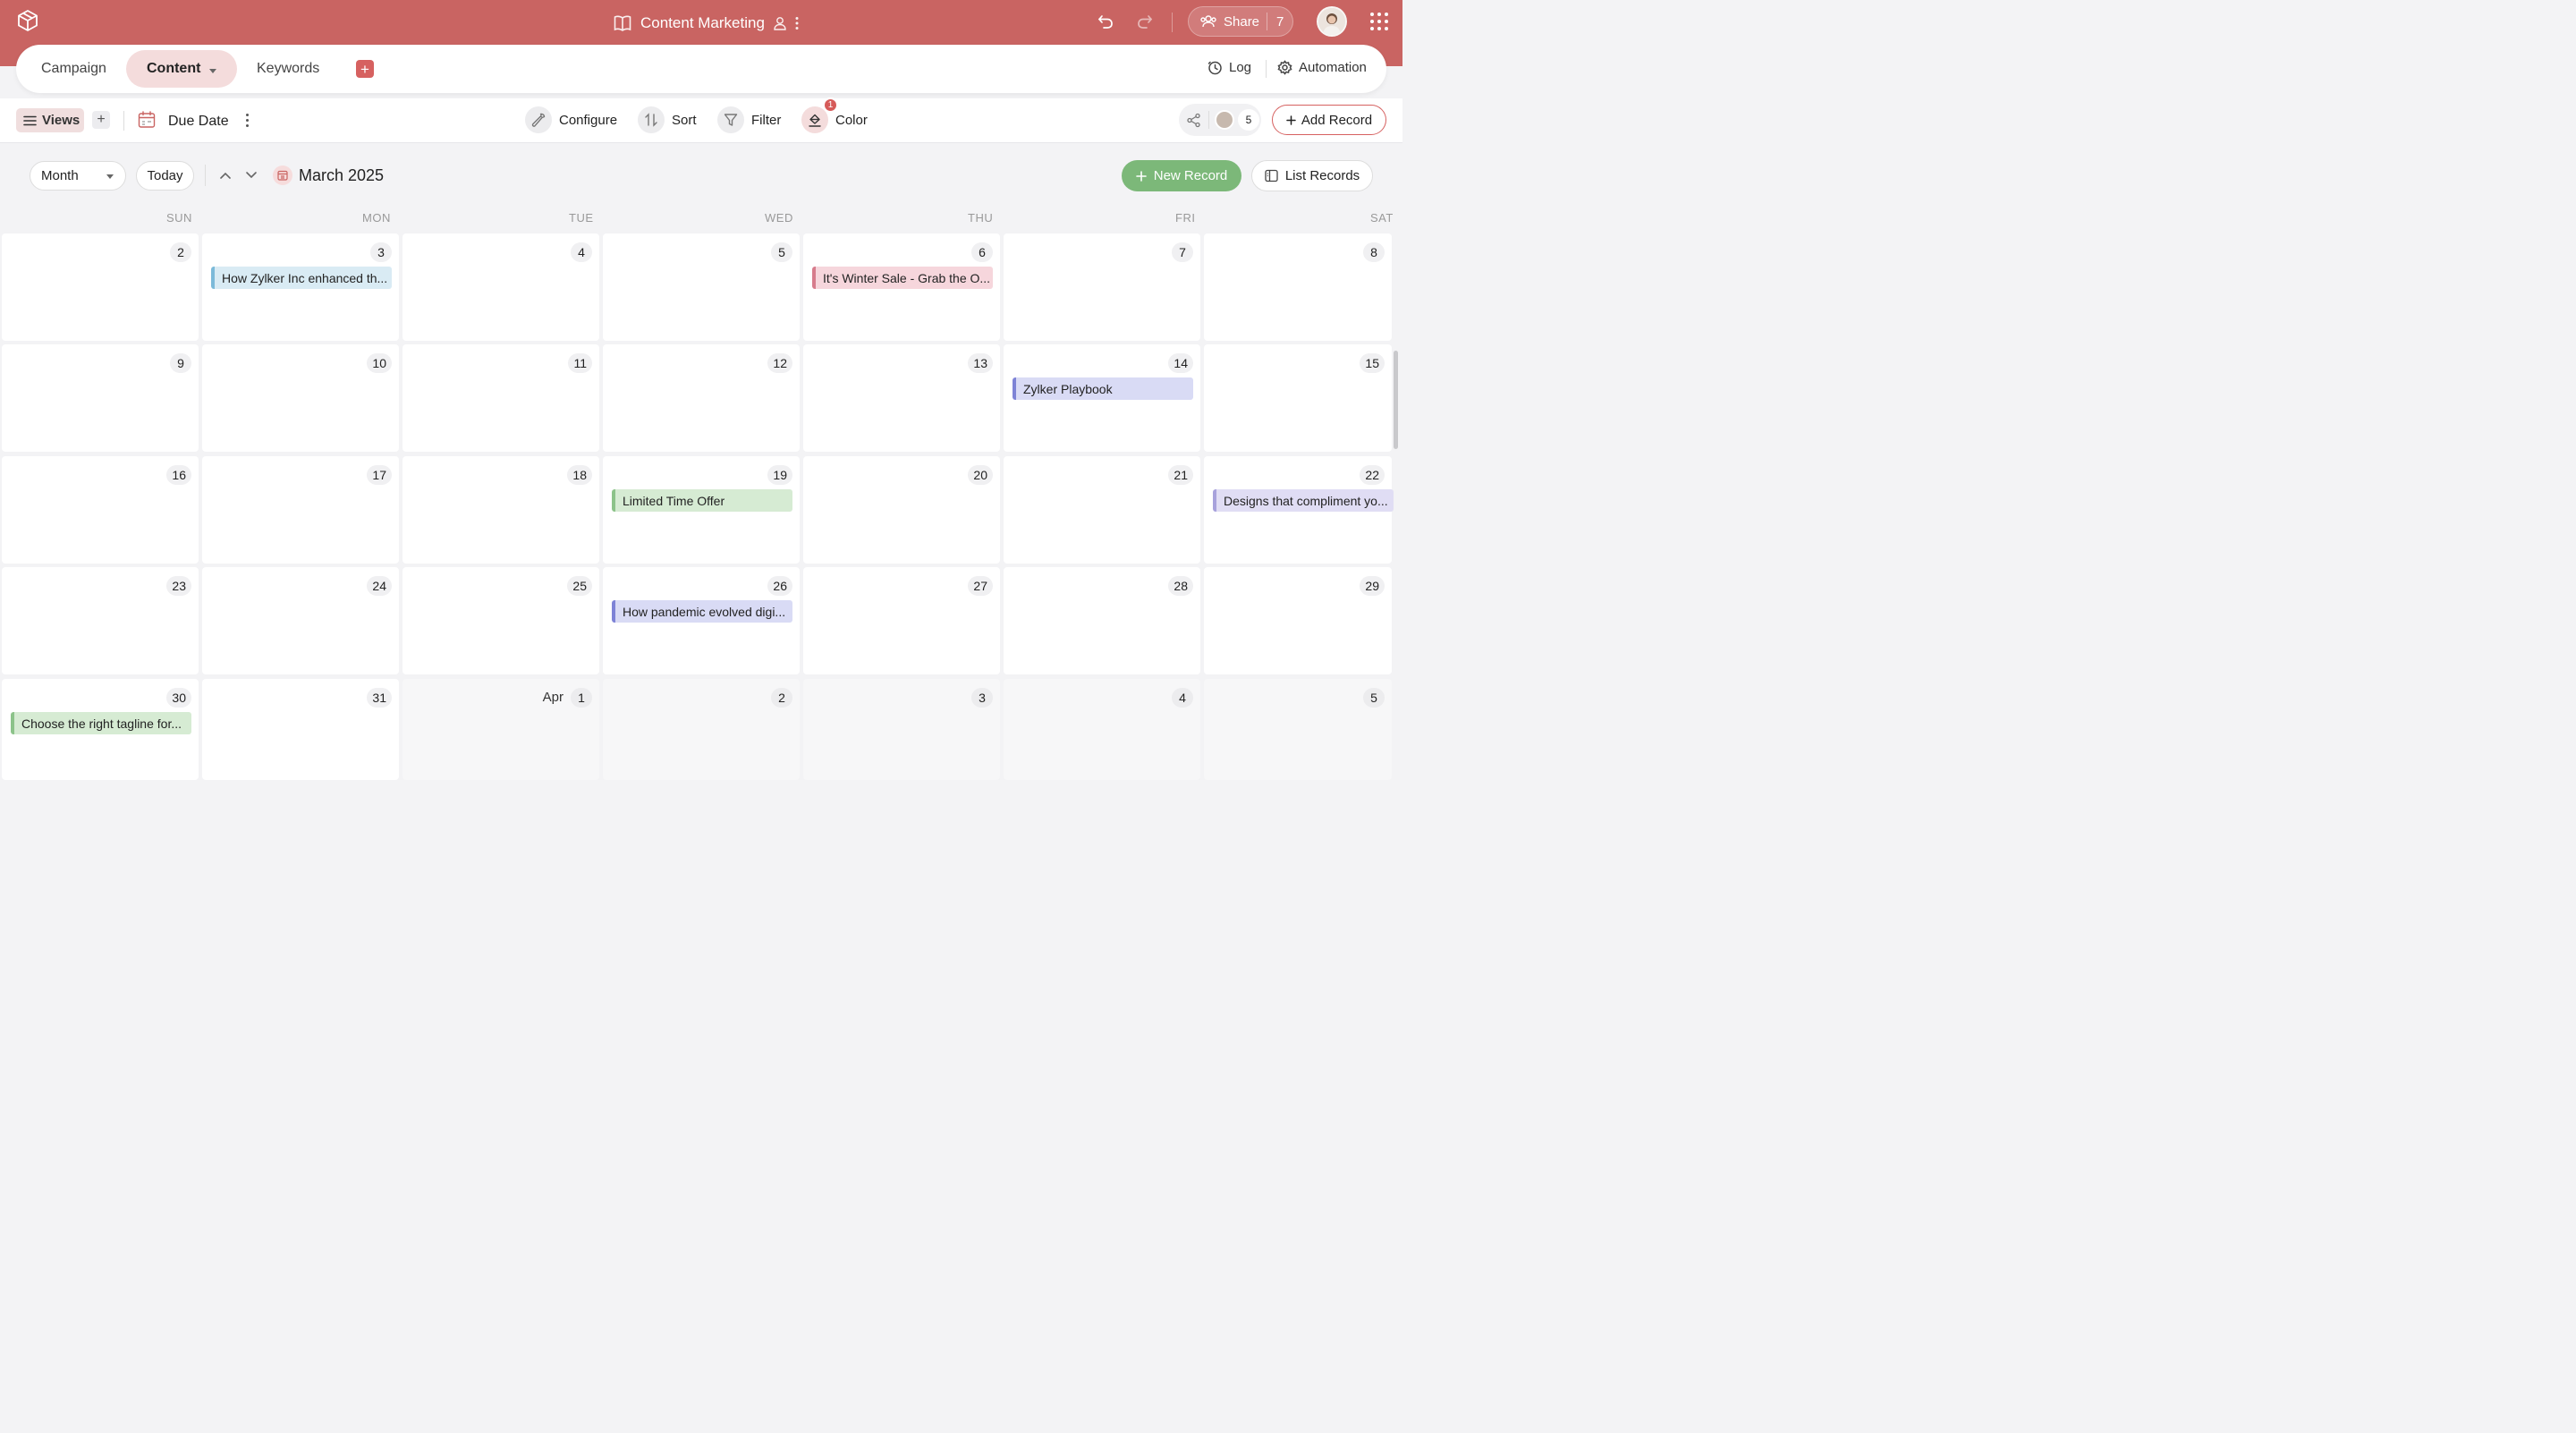  I want to click on add-view-button: +, so click(101, 120).